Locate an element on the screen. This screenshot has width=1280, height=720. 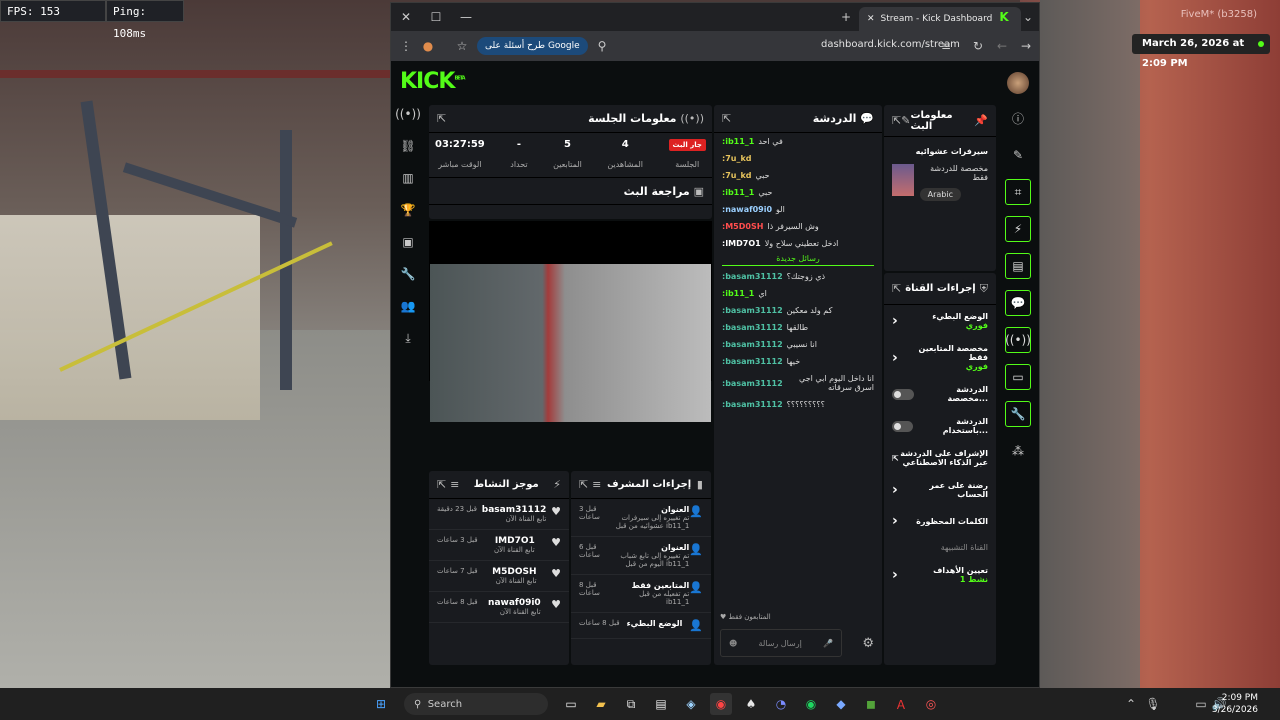
expand-icon: ⇱ is located at coordinates (441, 118).